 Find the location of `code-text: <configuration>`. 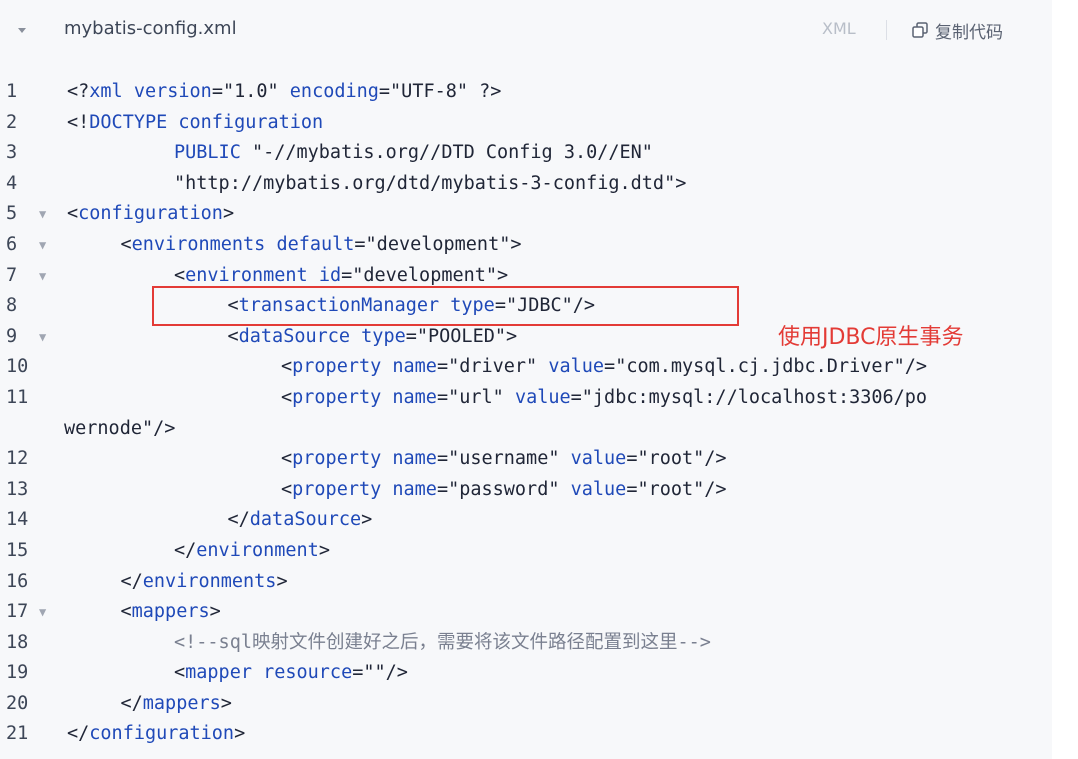

code-text: <configuration> is located at coordinates (151, 214).